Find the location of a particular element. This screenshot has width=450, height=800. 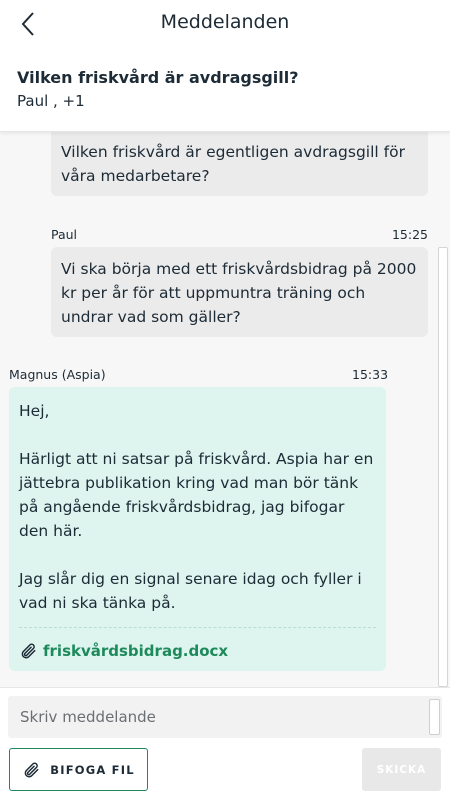

send-button: SKICKA is located at coordinates (401, 769).